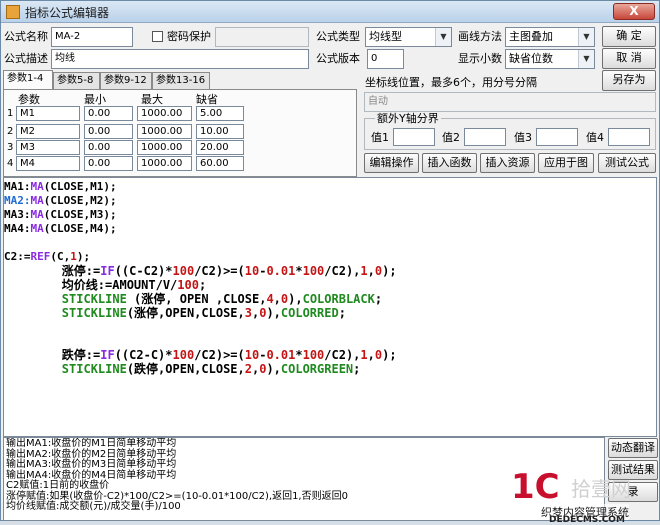 This screenshot has height=525, width=660. What do you see at coordinates (220, 163) in the screenshot?
I see `param-default-field: 60.00` at bounding box center [220, 163].